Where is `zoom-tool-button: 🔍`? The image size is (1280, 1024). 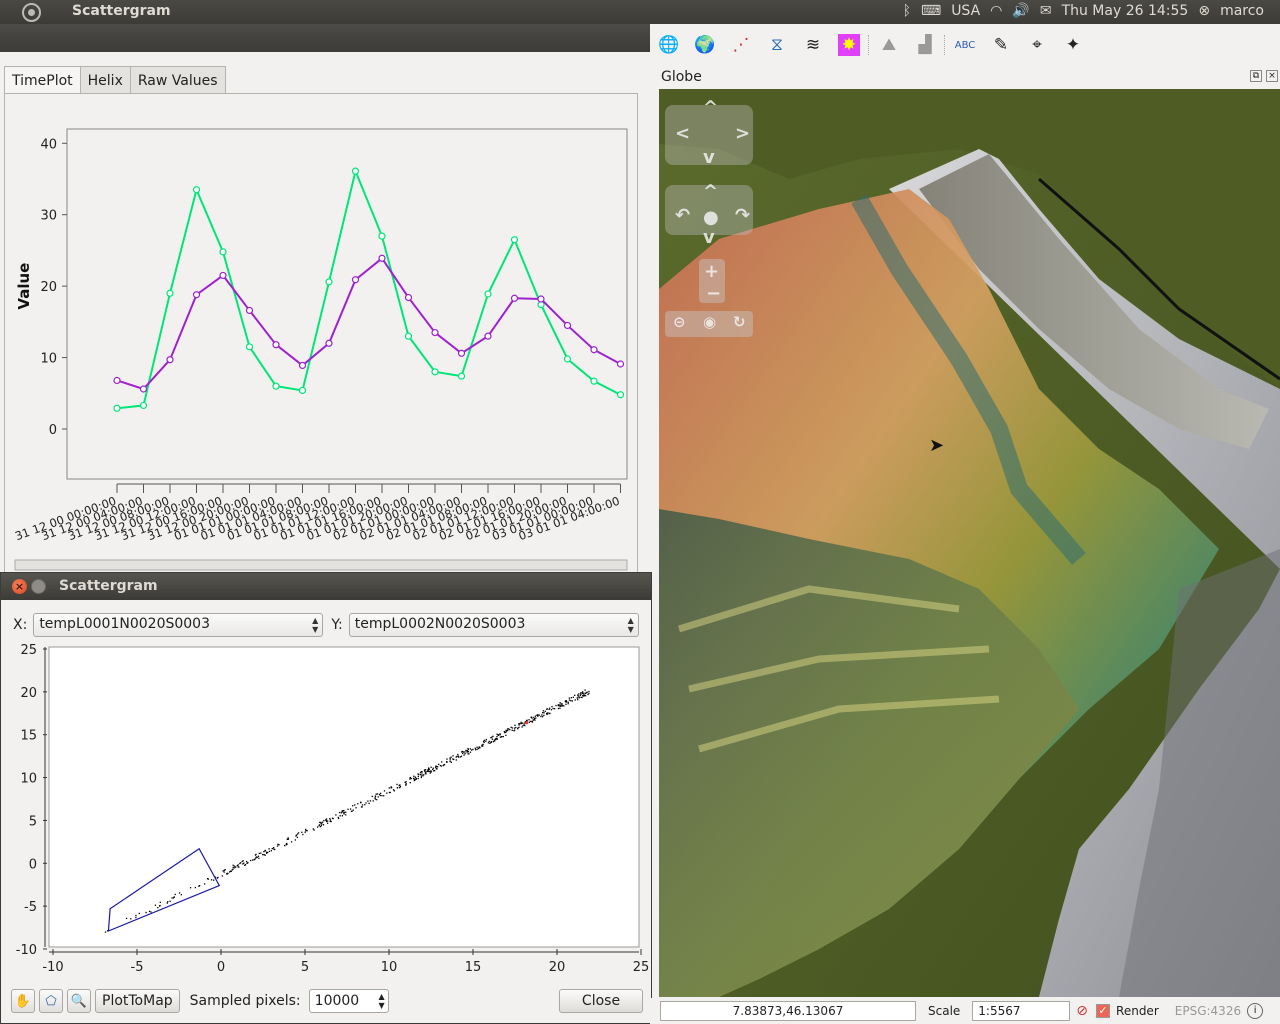
zoom-tool-button: 🔍 is located at coordinates (79, 1001).